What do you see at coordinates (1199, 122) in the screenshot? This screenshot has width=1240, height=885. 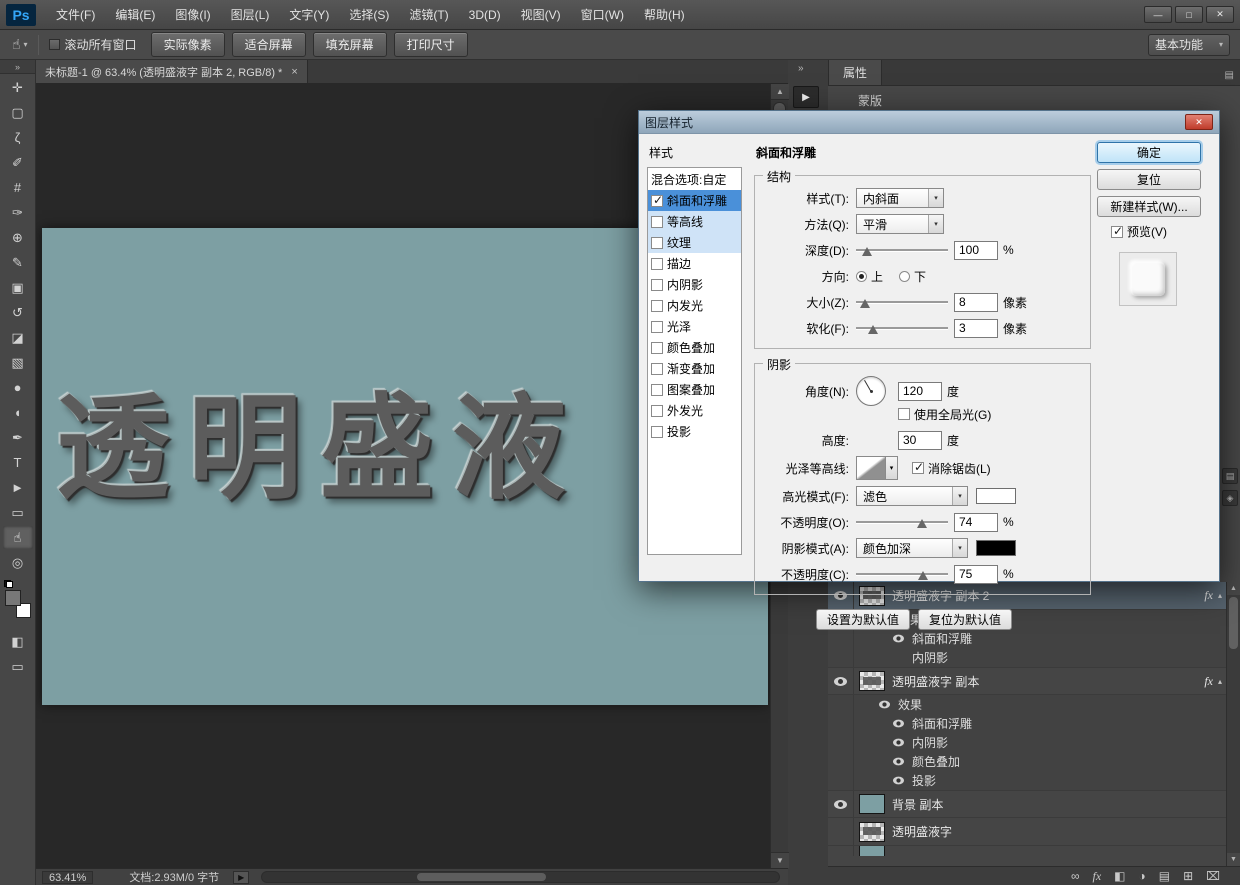 I see `dialog-close-button: ✕` at bounding box center [1199, 122].